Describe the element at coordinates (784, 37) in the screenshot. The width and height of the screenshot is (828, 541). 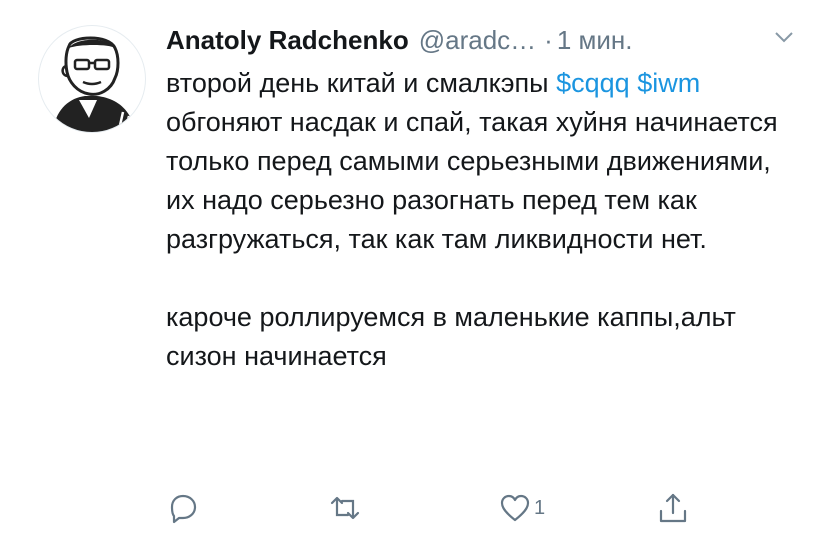
I see `chevron-down-icon` at that location.